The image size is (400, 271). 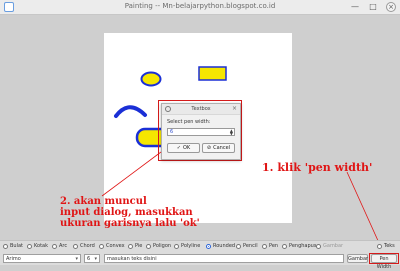 I want to click on tool-label: Bulat, so click(x=17, y=246).